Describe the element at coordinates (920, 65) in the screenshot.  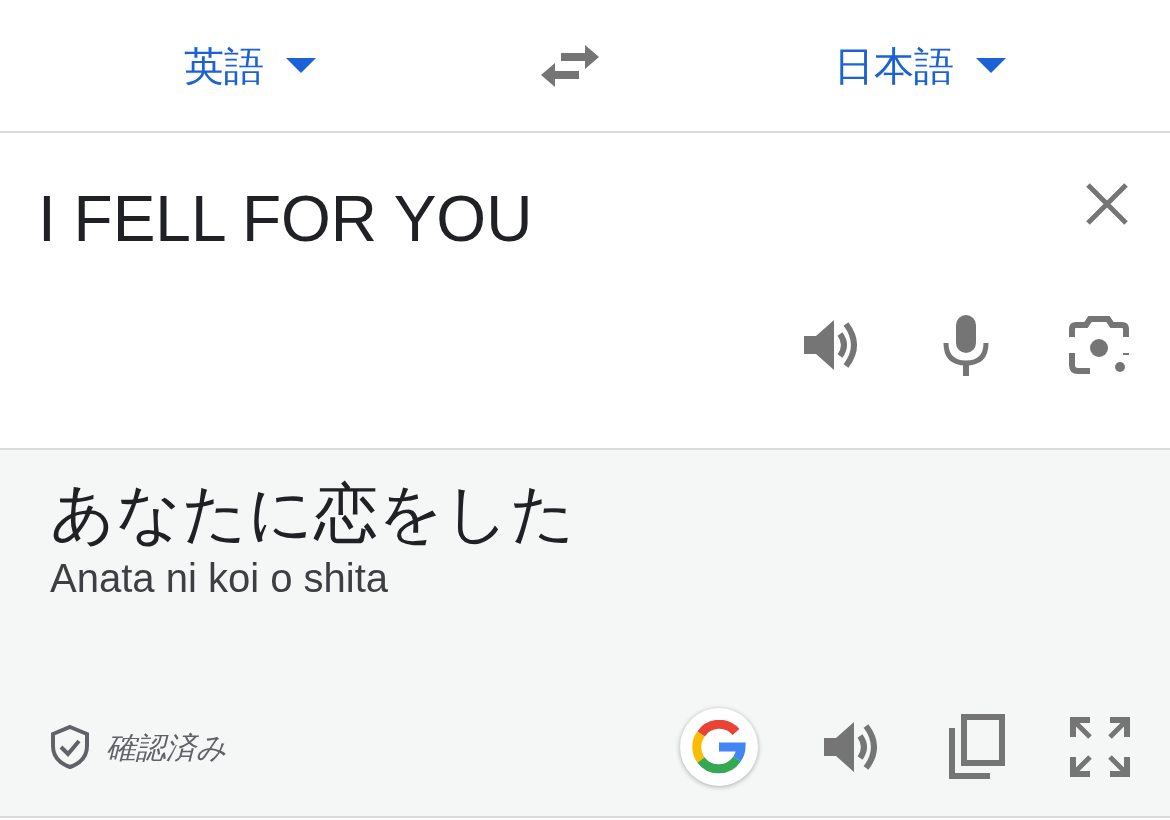
I see `target-language-button: 日本語` at that location.